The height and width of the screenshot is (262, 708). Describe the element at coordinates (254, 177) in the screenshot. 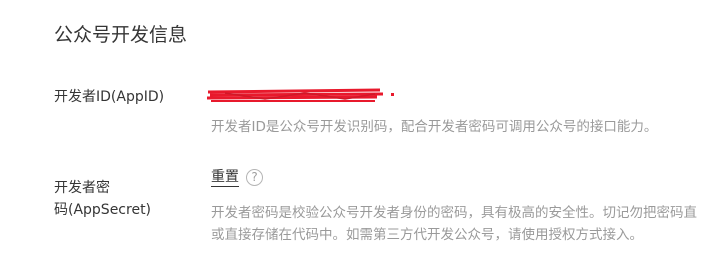

I see `question-circle-icon: ?` at that location.